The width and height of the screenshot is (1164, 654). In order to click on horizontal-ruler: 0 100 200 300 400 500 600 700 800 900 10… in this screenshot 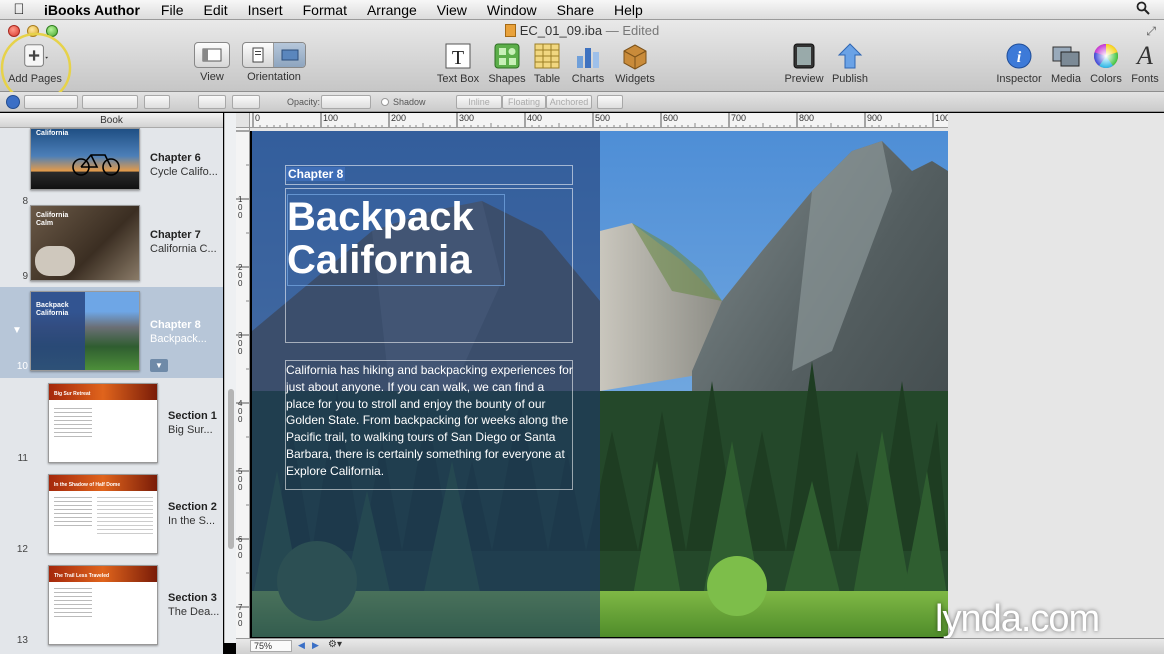, I will do `click(599, 120)`.